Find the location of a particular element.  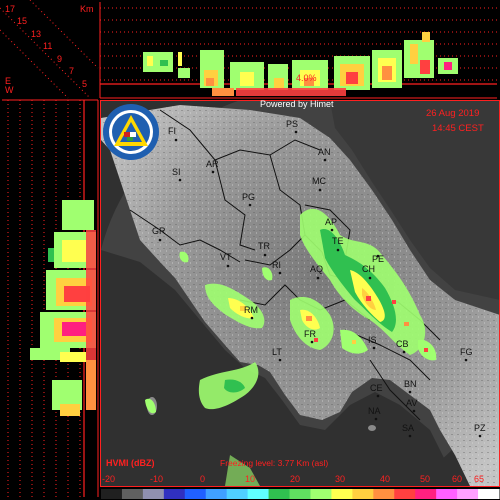

svg-text: SA is located at coordinates (408, 428).